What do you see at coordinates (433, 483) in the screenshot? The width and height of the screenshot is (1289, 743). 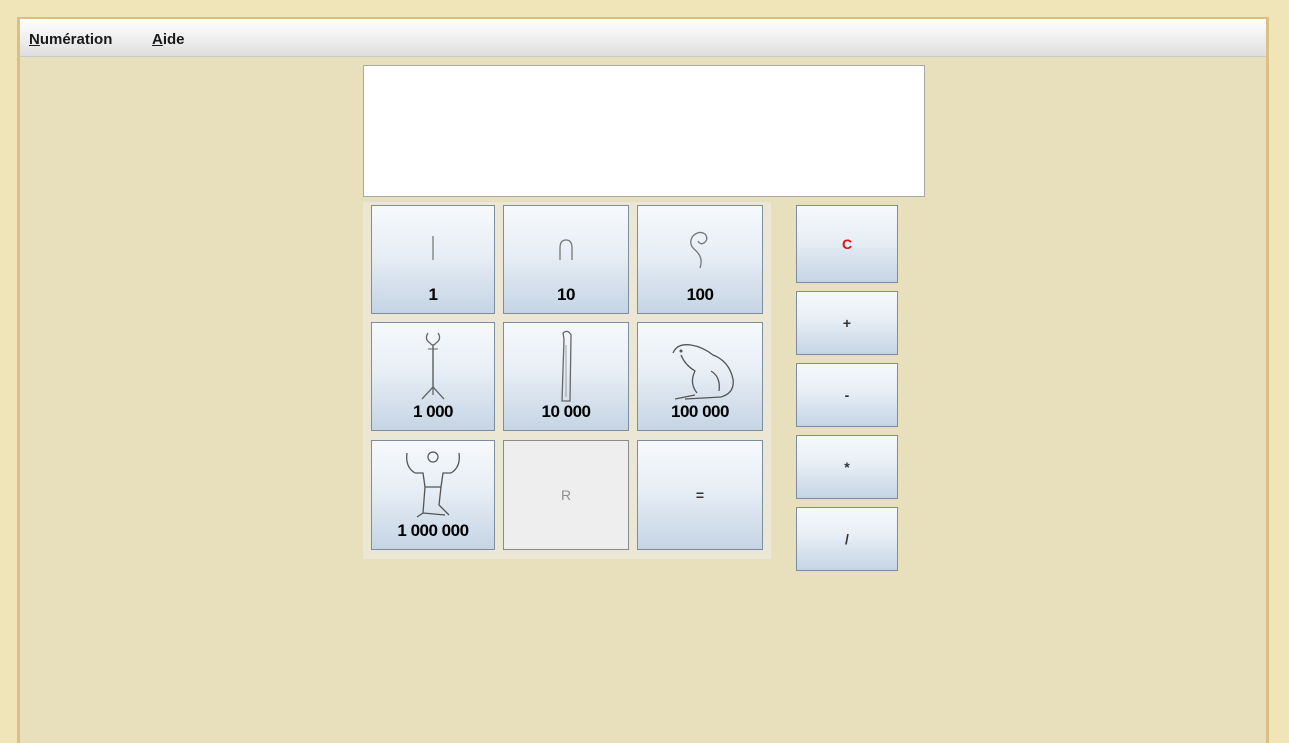 I see `heh-god-hieroglyph-icon` at bounding box center [433, 483].